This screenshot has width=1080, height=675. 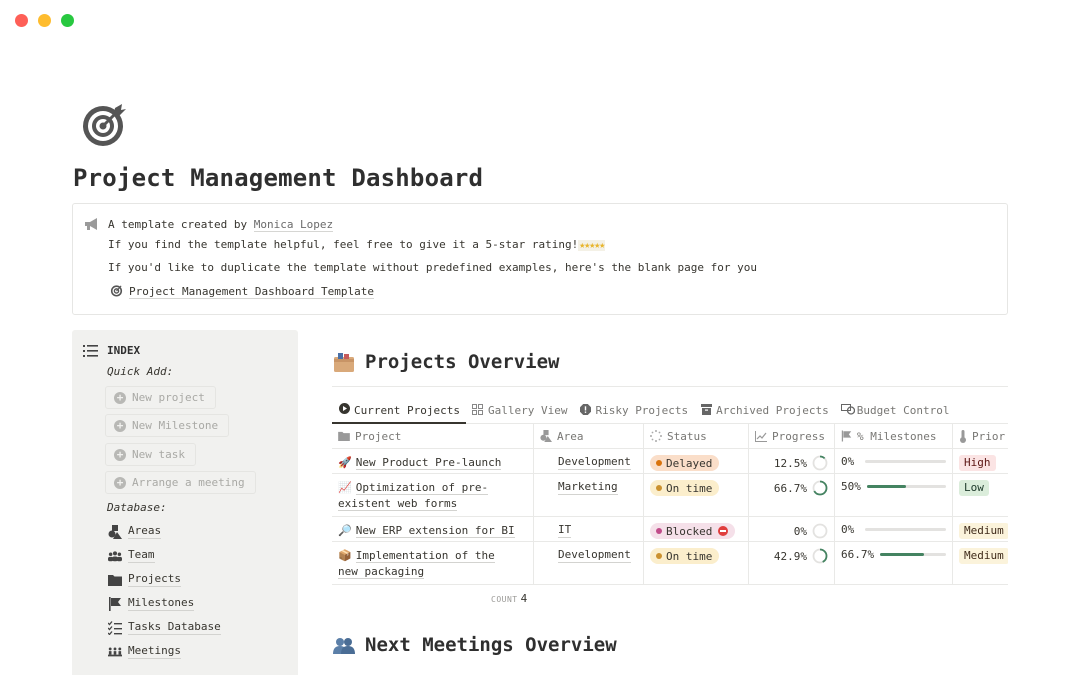 What do you see at coordinates (293, 225) in the screenshot?
I see `author-link: Monica Lopez` at bounding box center [293, 225].